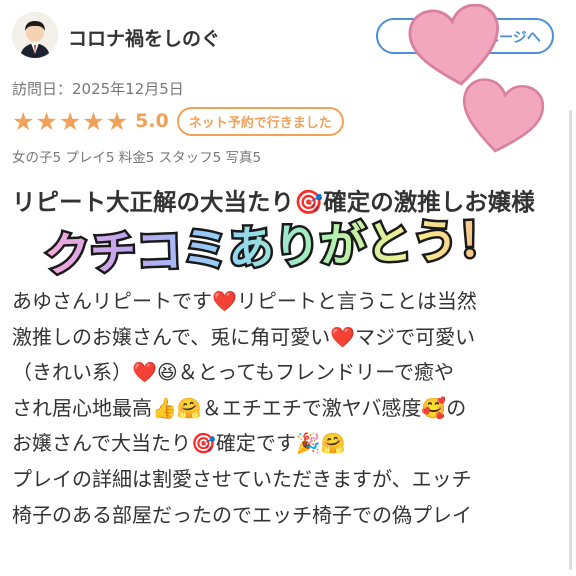  Describe the element at coordinates (244, 336) in the screenshot. I see `review-body-line: 激推しのお嬢さんで、兎に角可愛い❤️マジで可愛い` at that location.